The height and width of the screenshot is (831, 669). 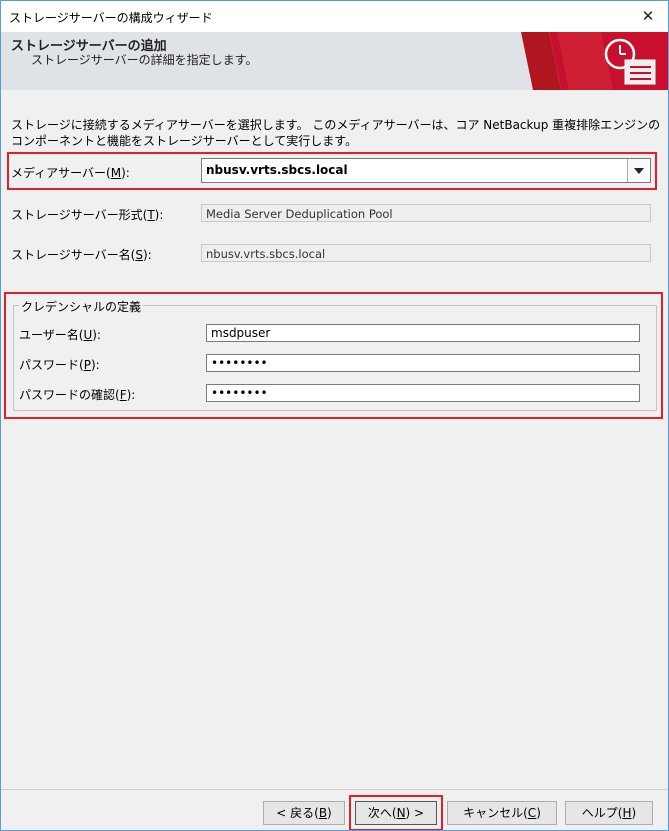 What do you see at coordinates (495, 813) in the screenshot?
I see `cancel-button-label: キャンセル(` at bounding box center [495, 813].